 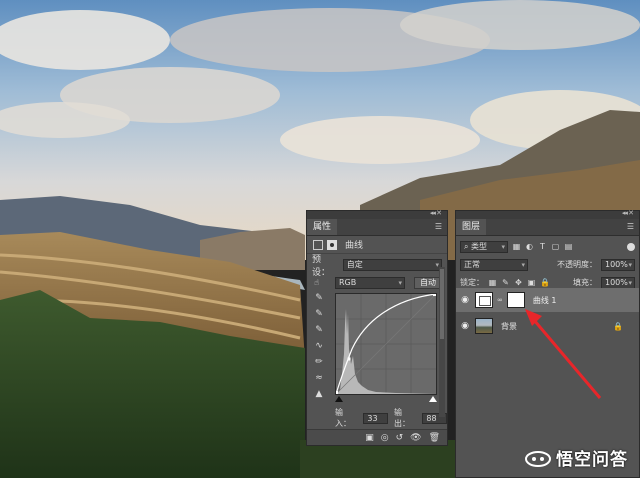 What do you see at coordinates (354, 246) in the screenshot?
I see `adjustment-title: 曲线` at bounding box center [354, 246].